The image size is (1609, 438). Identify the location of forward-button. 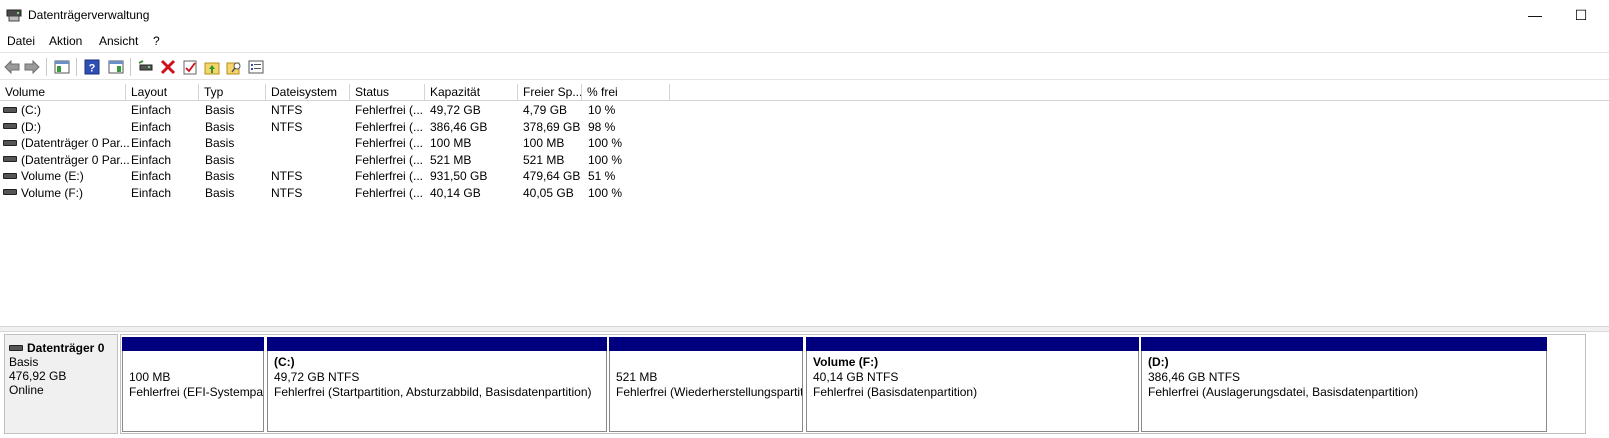
(32, 67).